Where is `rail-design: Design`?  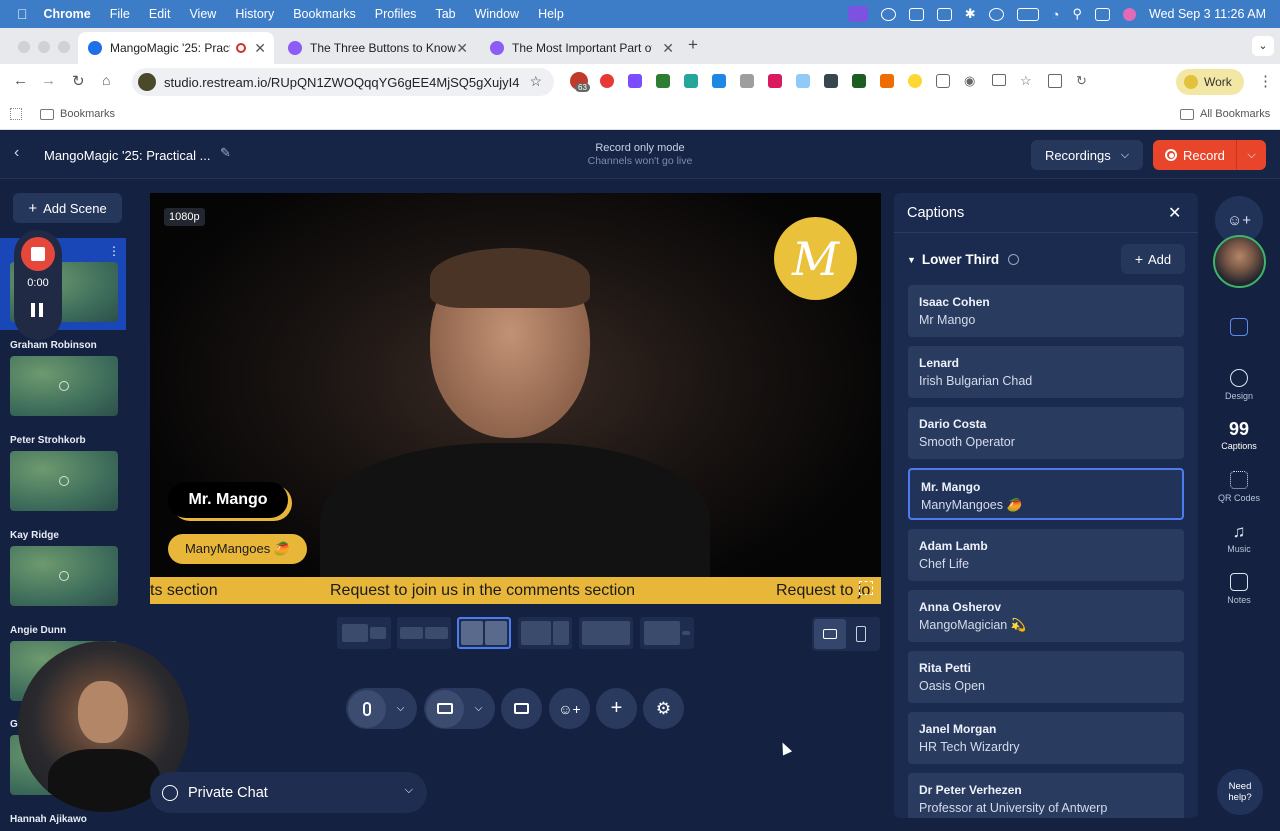
rail-design: Design is located at coordinates (1239, 385).